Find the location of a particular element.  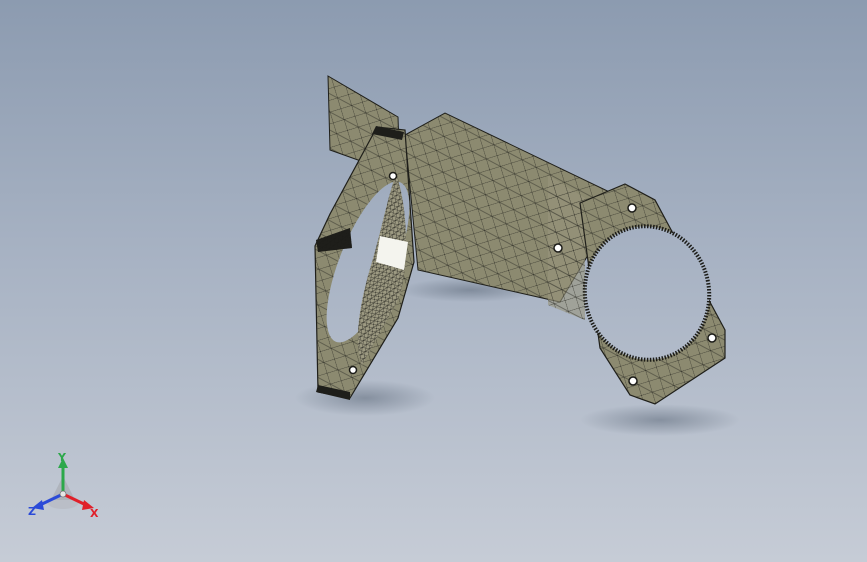

y-axis-label: Y is located at coordinates (62, 457).